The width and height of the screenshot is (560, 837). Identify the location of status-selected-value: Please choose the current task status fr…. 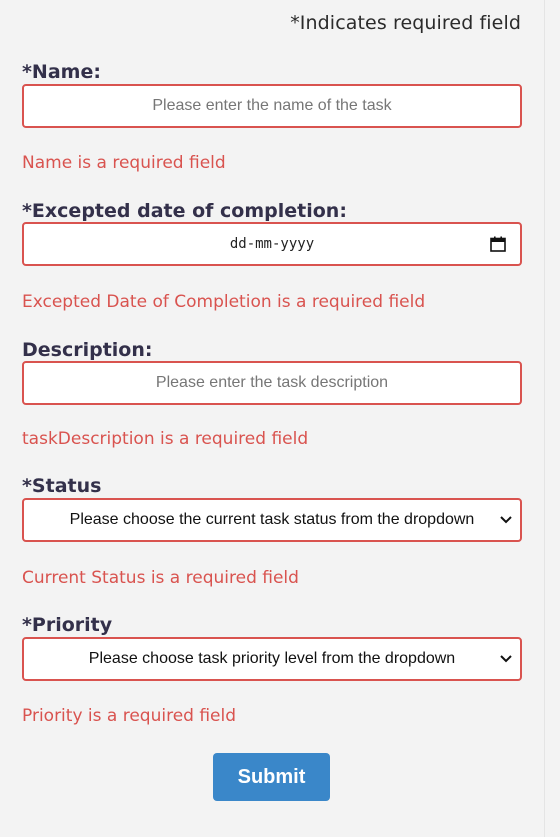
(272, 519).